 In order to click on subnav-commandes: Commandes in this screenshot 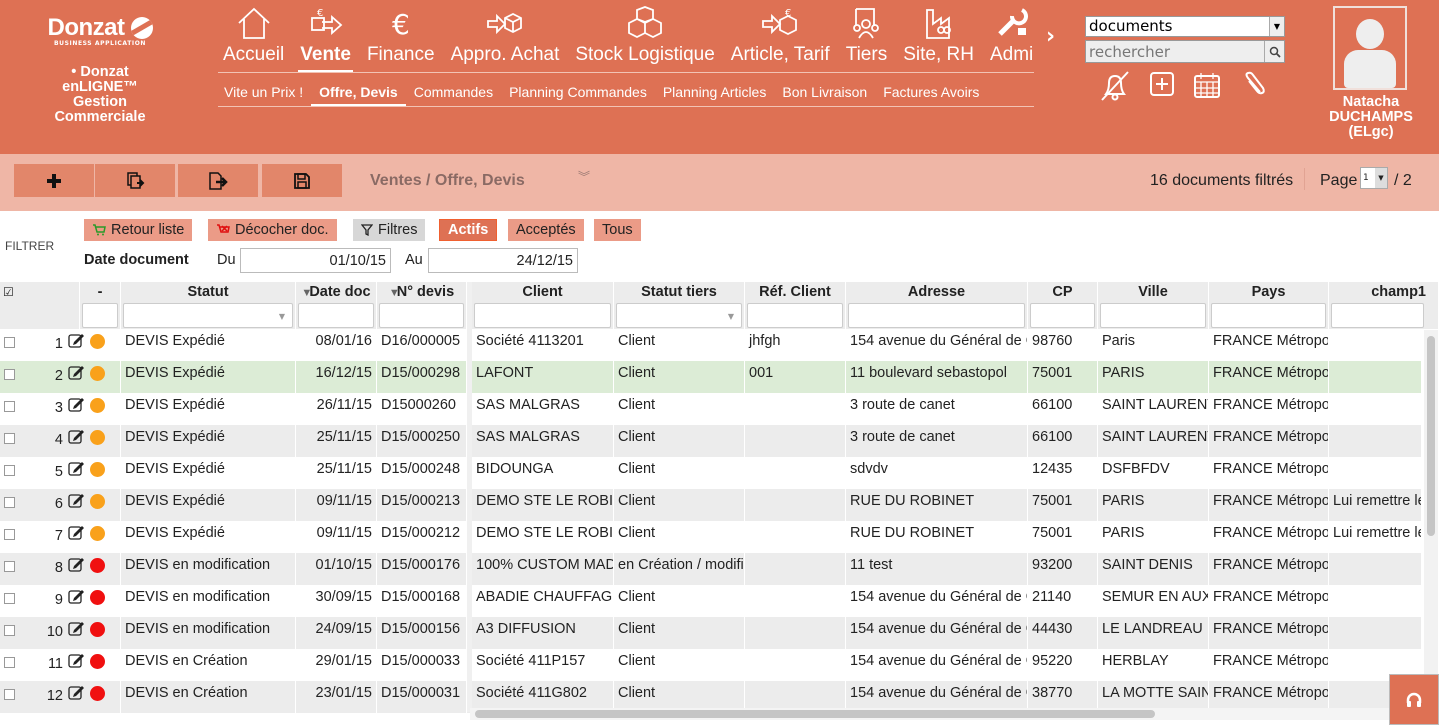, I will do `click(453, 94)`.